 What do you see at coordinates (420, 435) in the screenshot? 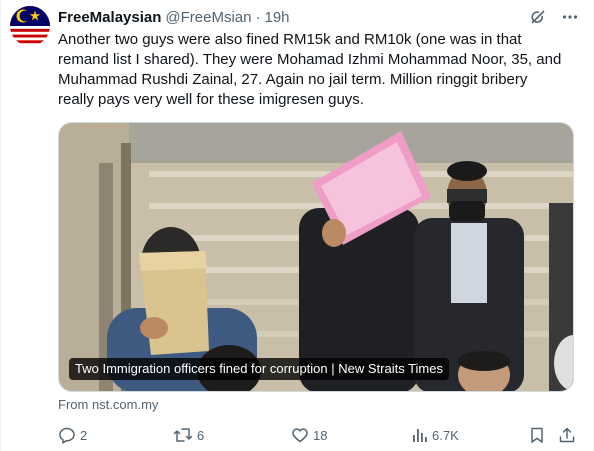
I see `analytics-icon` at bounding box center [420, 435].